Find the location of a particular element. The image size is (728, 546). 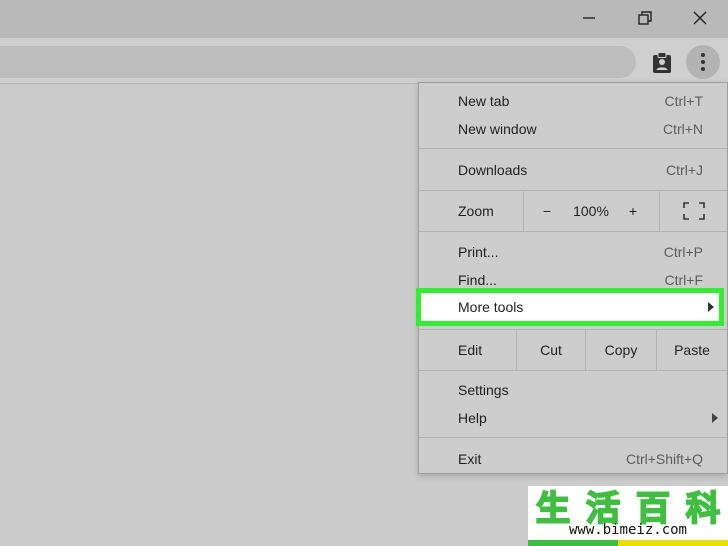

menu-item-label: New window is located at coordinates (497, 129).